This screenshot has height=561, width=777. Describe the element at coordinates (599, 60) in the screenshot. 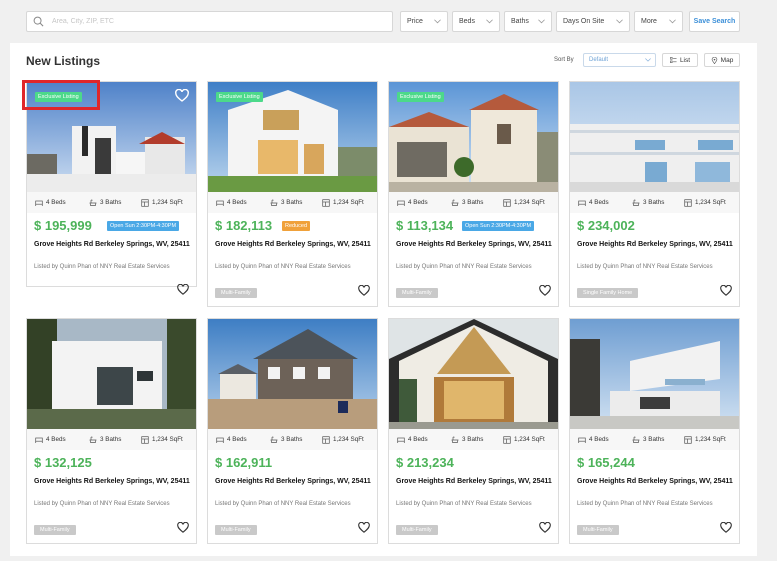

I see `sort-value: Default` at that location.